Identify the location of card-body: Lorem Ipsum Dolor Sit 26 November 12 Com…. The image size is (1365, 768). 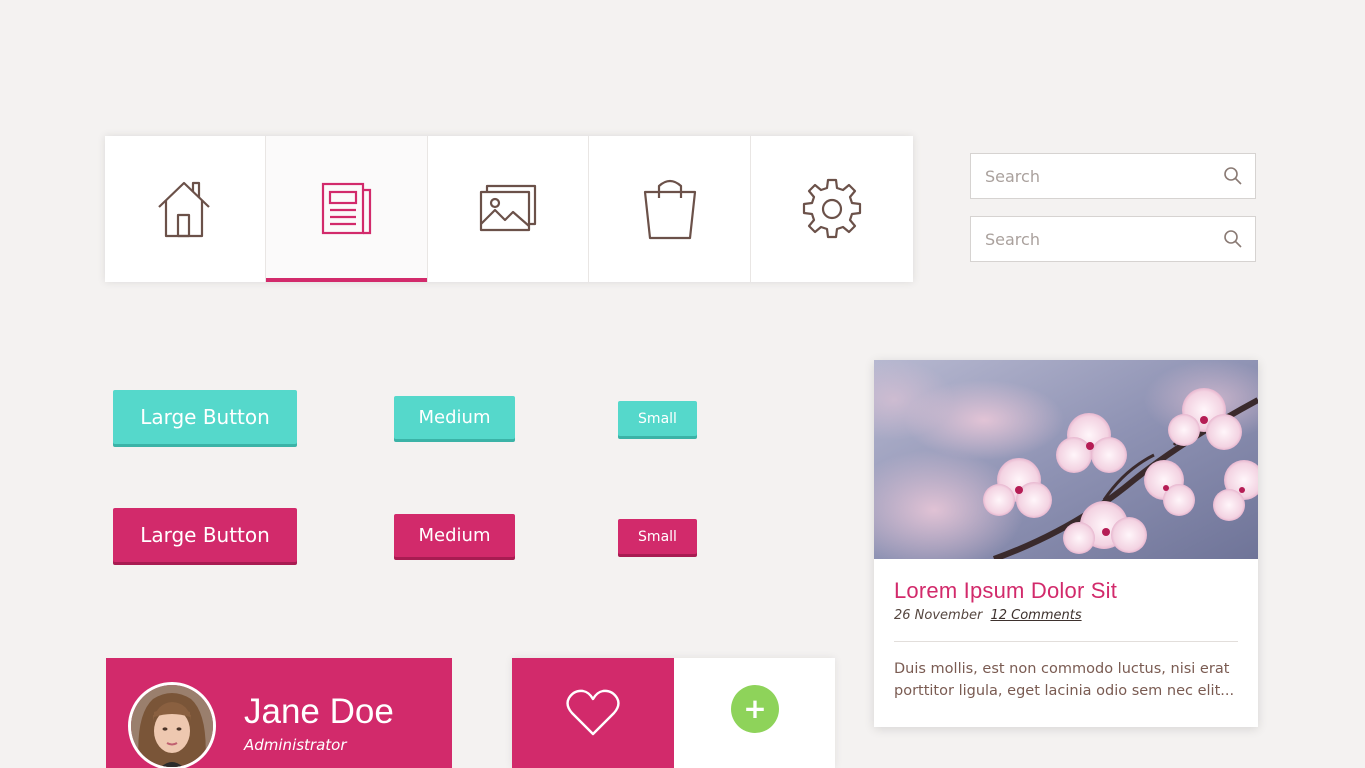
(1066, 630).